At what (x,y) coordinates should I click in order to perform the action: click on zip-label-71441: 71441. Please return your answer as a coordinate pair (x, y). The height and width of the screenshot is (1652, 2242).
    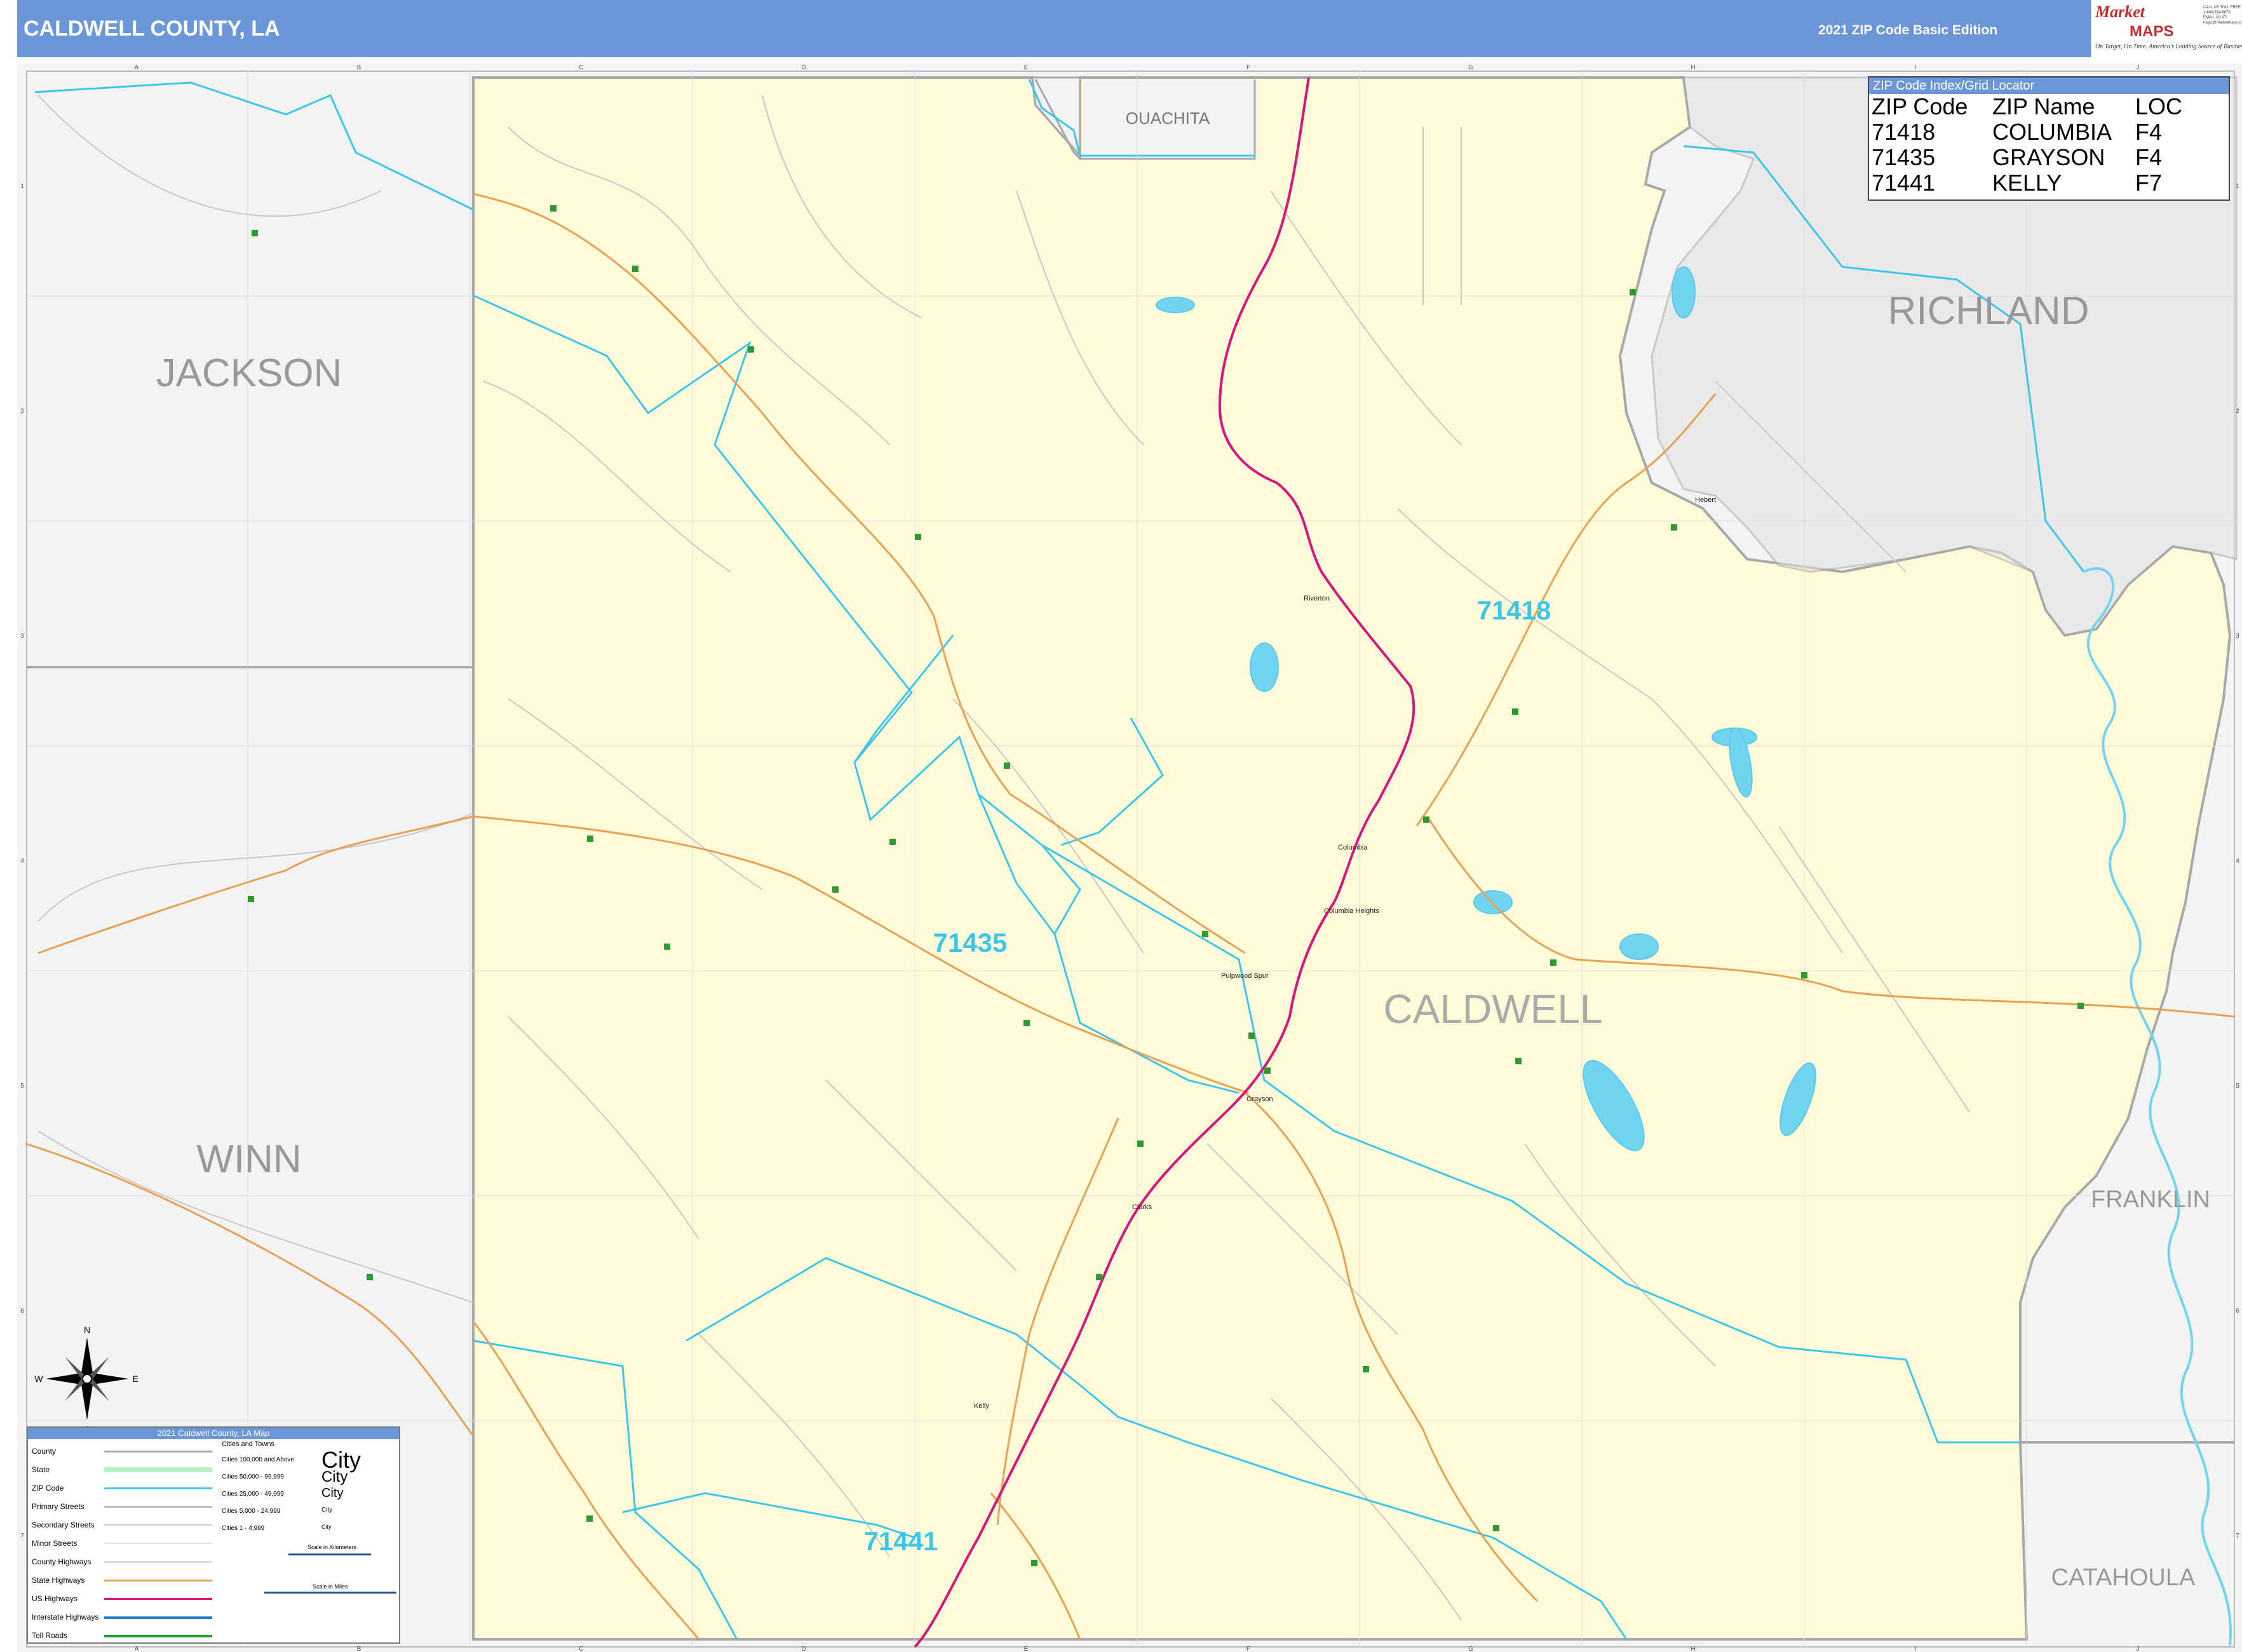
    Looking at the image, I should click on (901, 1541).